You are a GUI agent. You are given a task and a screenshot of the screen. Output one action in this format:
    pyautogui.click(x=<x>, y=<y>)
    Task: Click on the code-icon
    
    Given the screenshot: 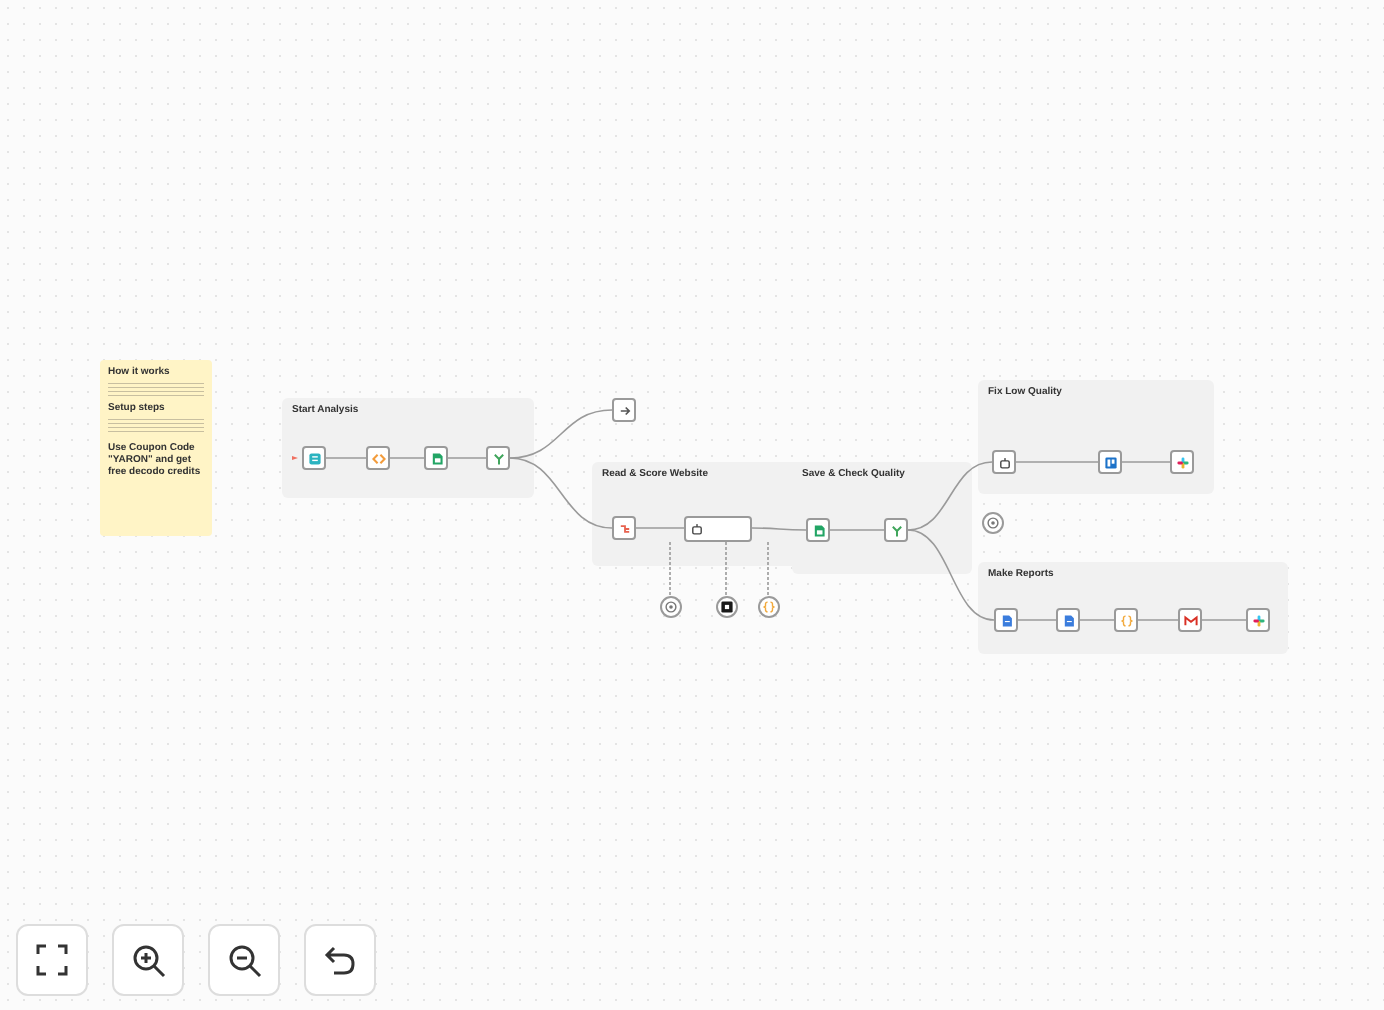 What is the action you would take?
    pyautogui.click(x=378, y=458)
    